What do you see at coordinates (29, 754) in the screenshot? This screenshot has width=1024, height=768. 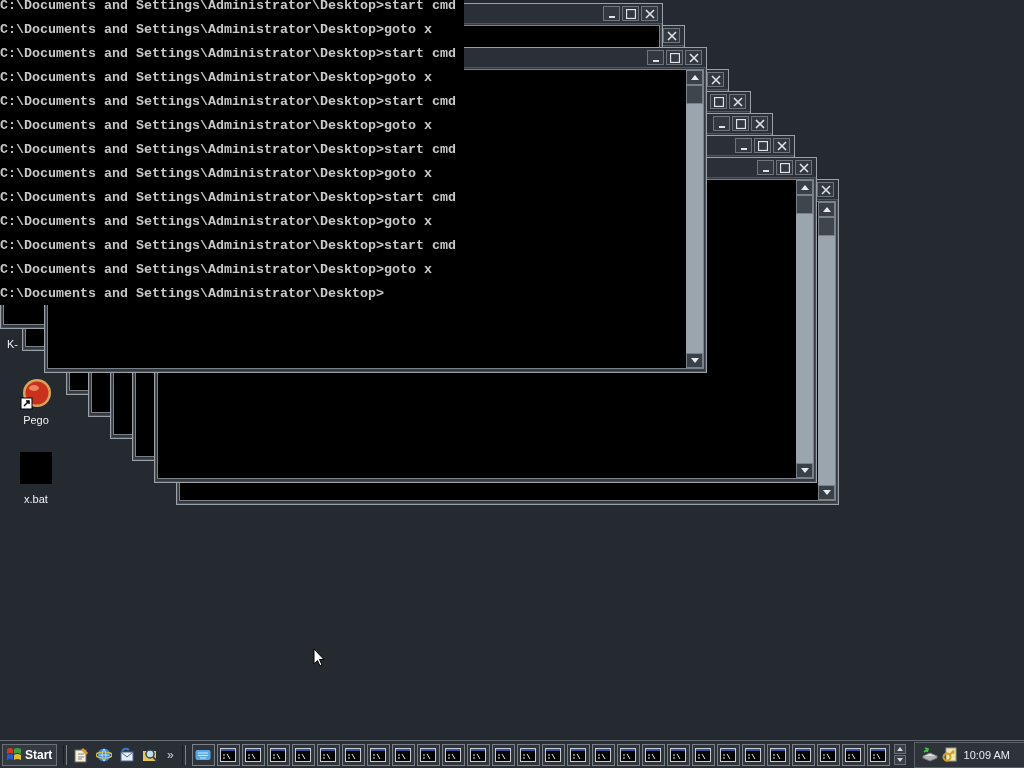 I see `start-button: Start` at bounding box center [29, 754].